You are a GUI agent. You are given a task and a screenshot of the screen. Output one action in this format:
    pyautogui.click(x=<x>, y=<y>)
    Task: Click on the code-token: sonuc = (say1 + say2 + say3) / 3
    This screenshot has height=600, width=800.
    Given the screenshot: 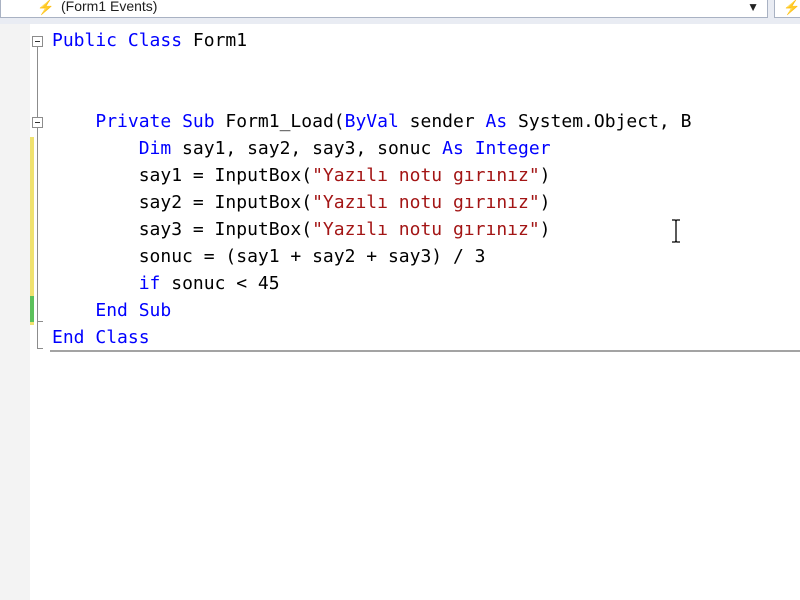 What is the action you would take?
    pyautogui.click(x=269, y=256)
    